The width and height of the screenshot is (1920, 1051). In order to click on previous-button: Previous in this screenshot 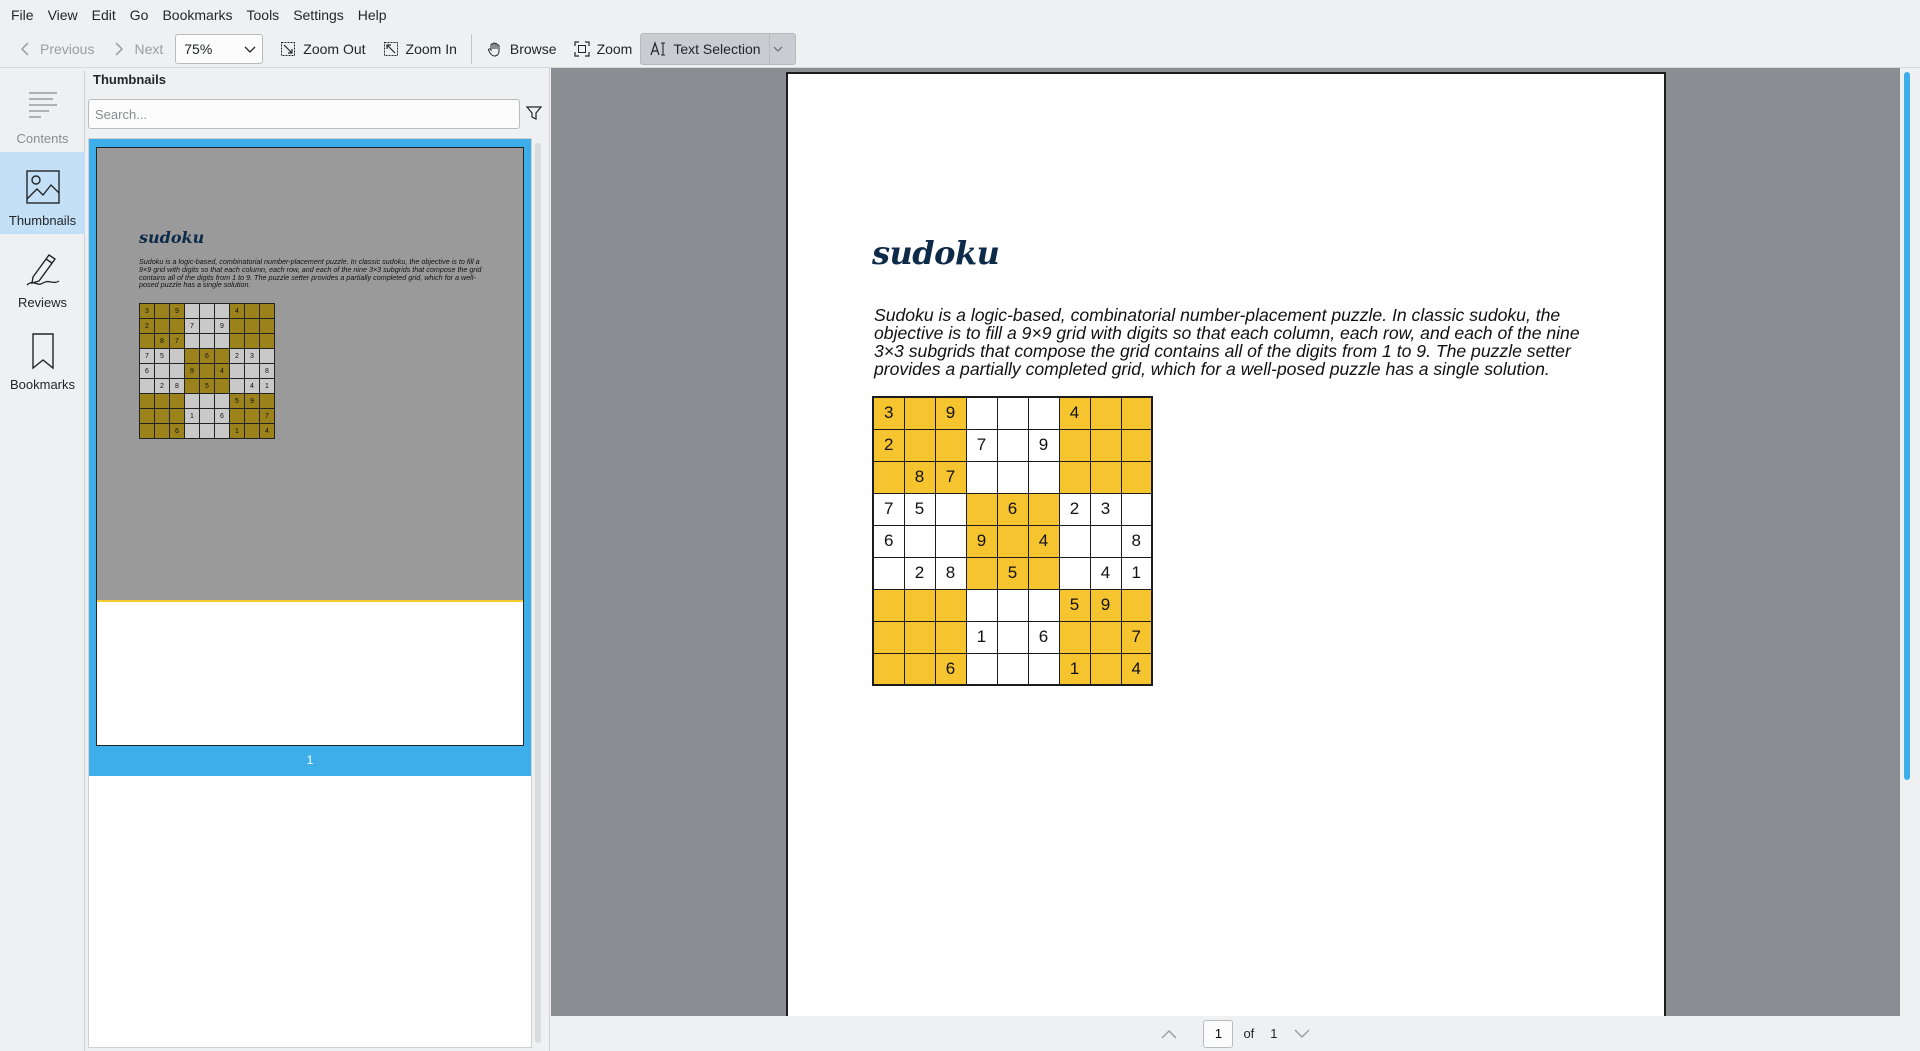, I will do `click(55, 49)`.